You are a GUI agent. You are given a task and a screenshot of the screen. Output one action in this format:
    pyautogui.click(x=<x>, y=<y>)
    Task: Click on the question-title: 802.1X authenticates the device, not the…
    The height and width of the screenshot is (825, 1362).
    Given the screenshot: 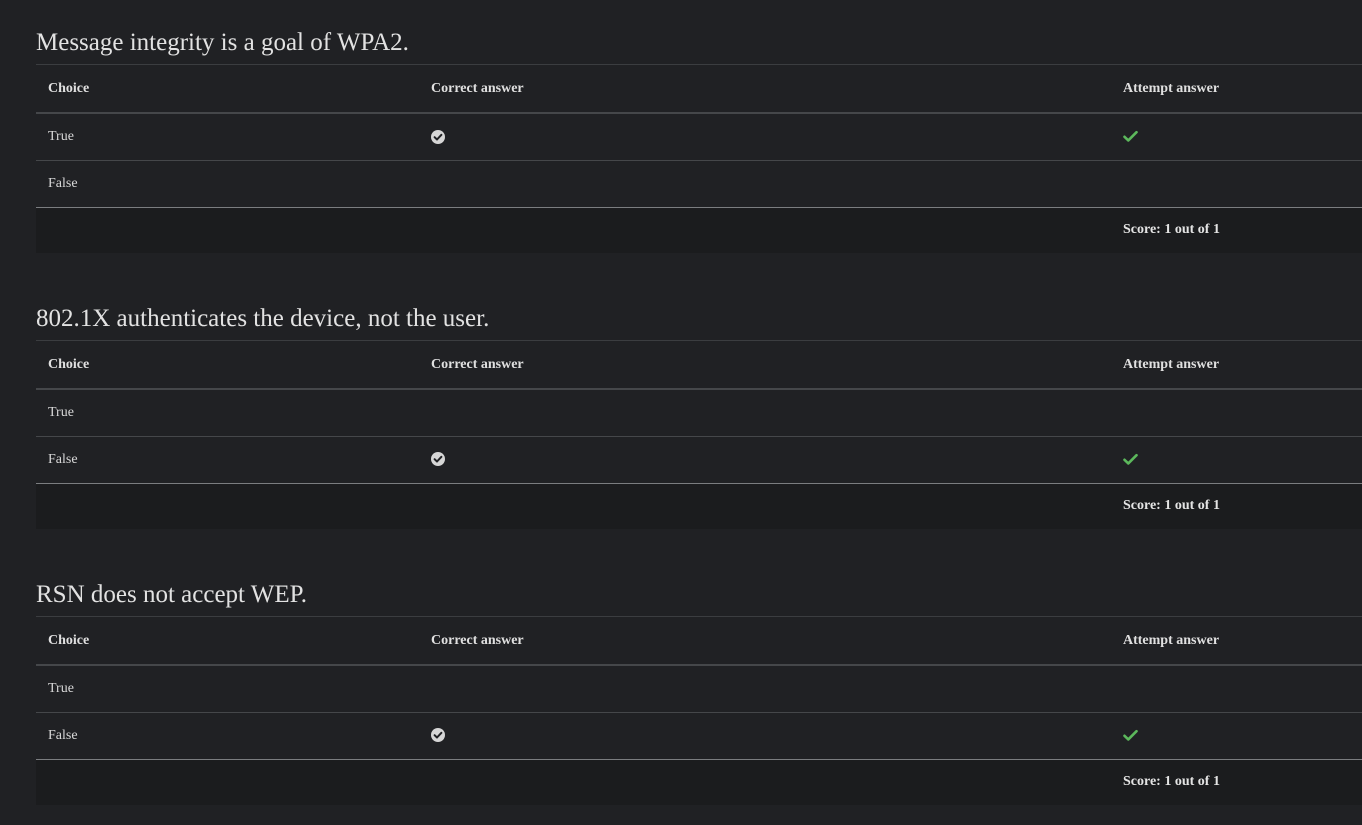 What is the action you would take?
    pyautogui.click(x=699, y=319)
    